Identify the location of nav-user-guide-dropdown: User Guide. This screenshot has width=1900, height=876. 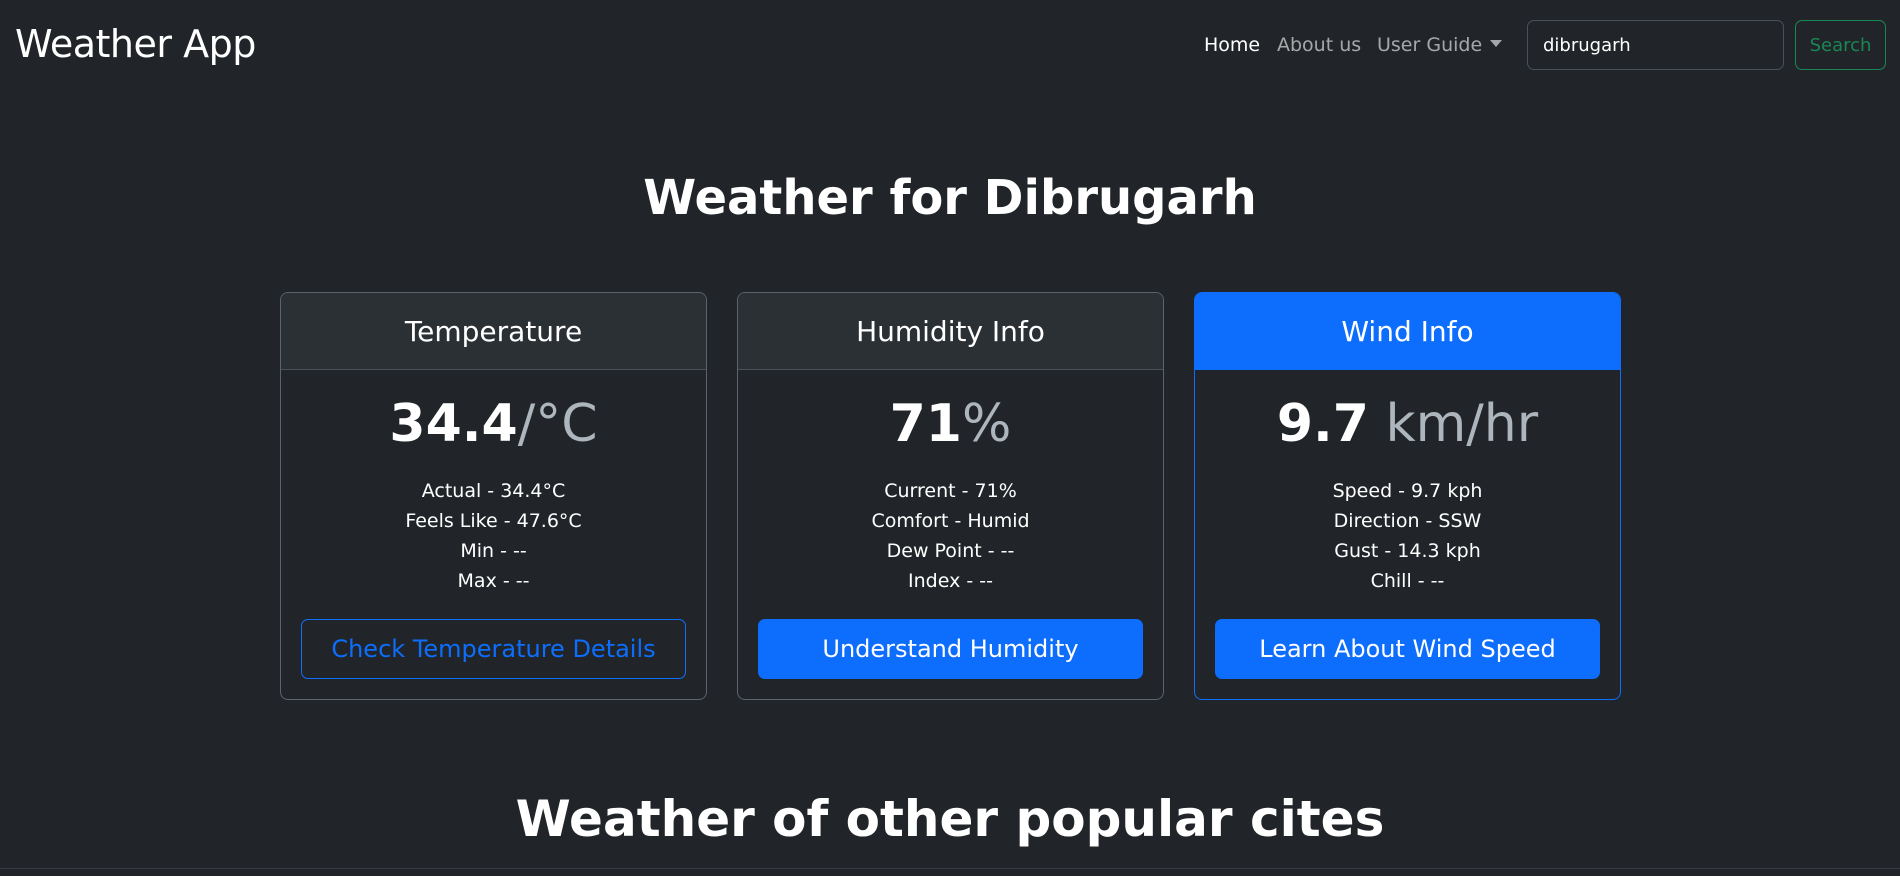
(1440, 46).